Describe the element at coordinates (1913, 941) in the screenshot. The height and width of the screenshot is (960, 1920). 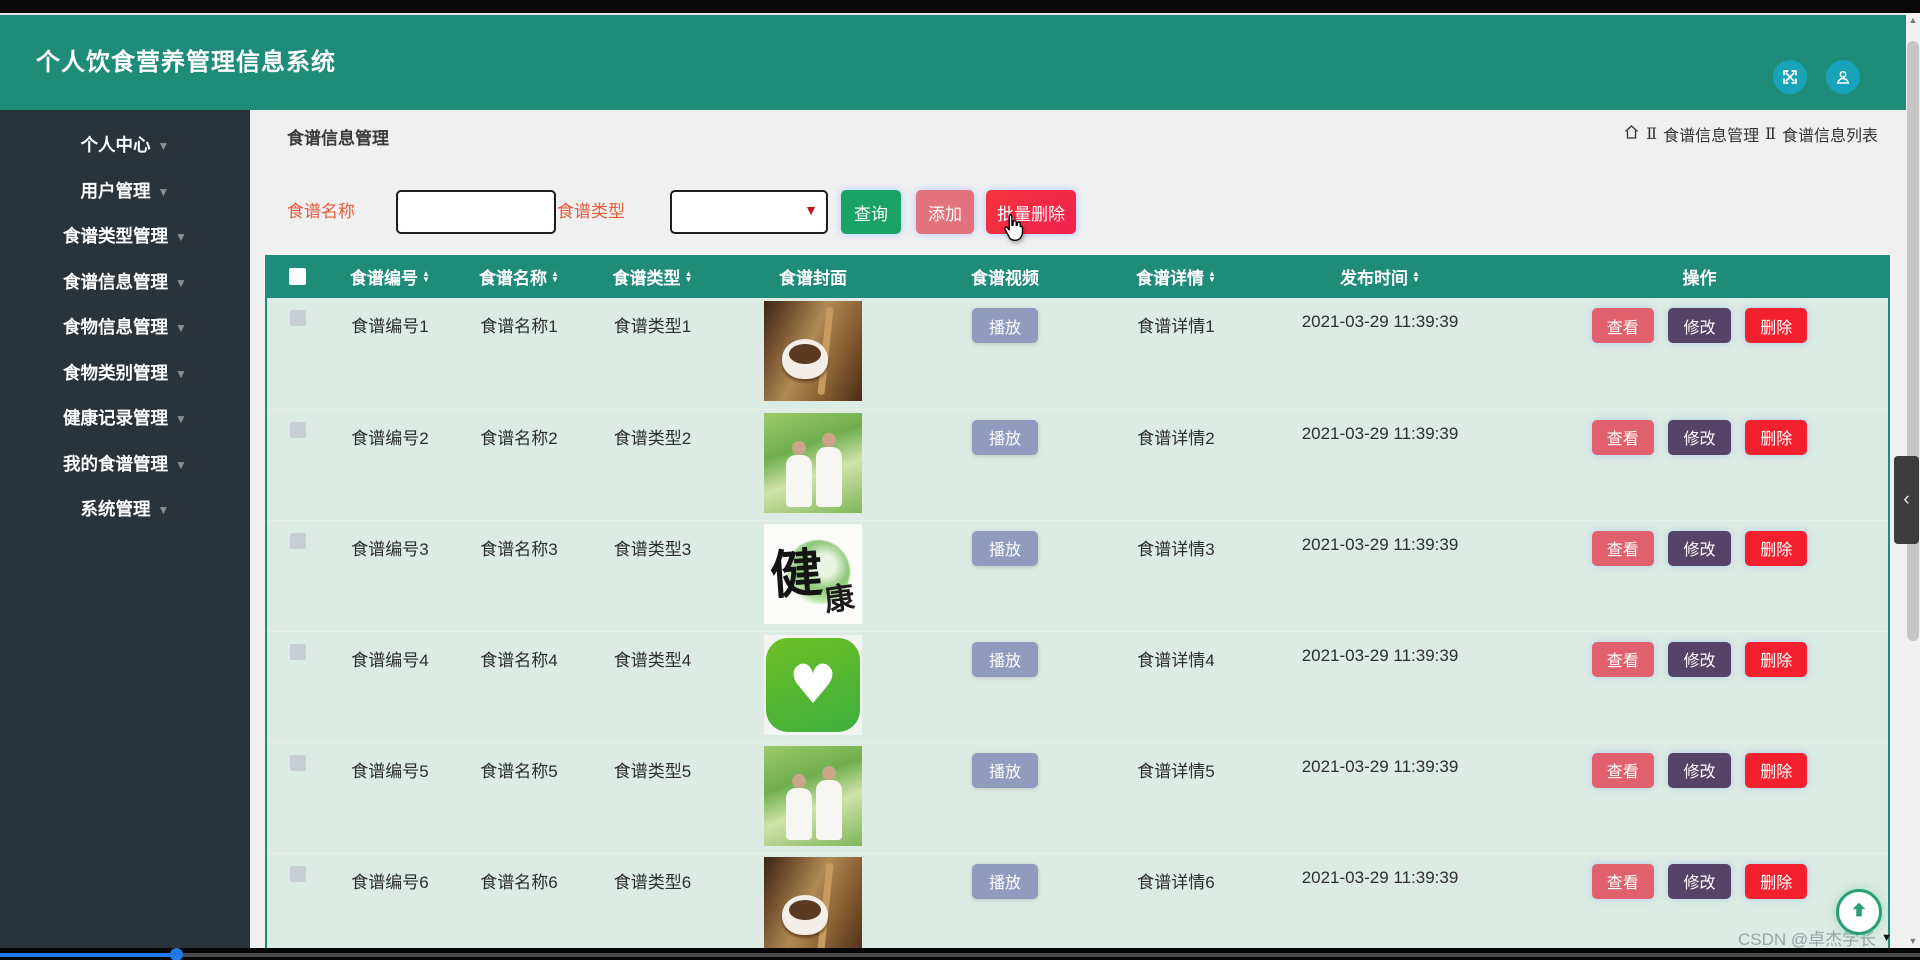
I see `scroll-down-icon: ▼` at that location.